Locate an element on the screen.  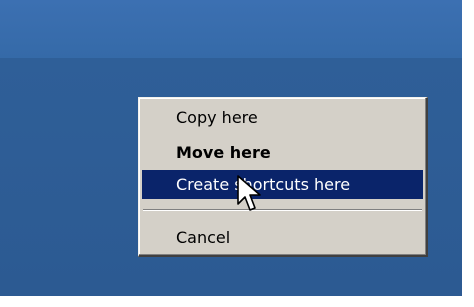
menu-separator is located at coordinates (282, 210).